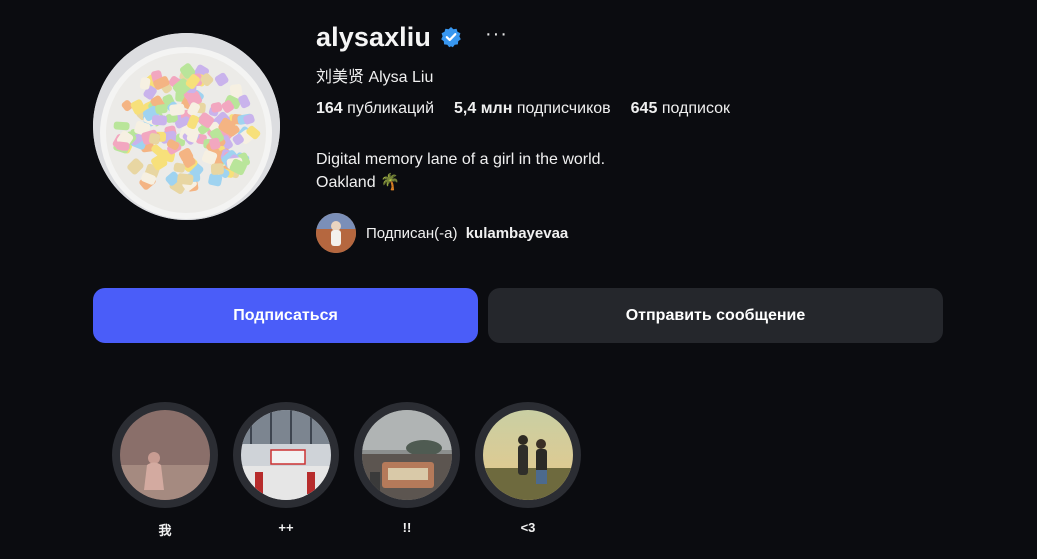 This screenshot has width=1037, height=559. What do you see at coordinates (412, 233) in the screenshot?
I see `followed-by-prefix: Подписан(-а)` at bounding box center [412, 233].